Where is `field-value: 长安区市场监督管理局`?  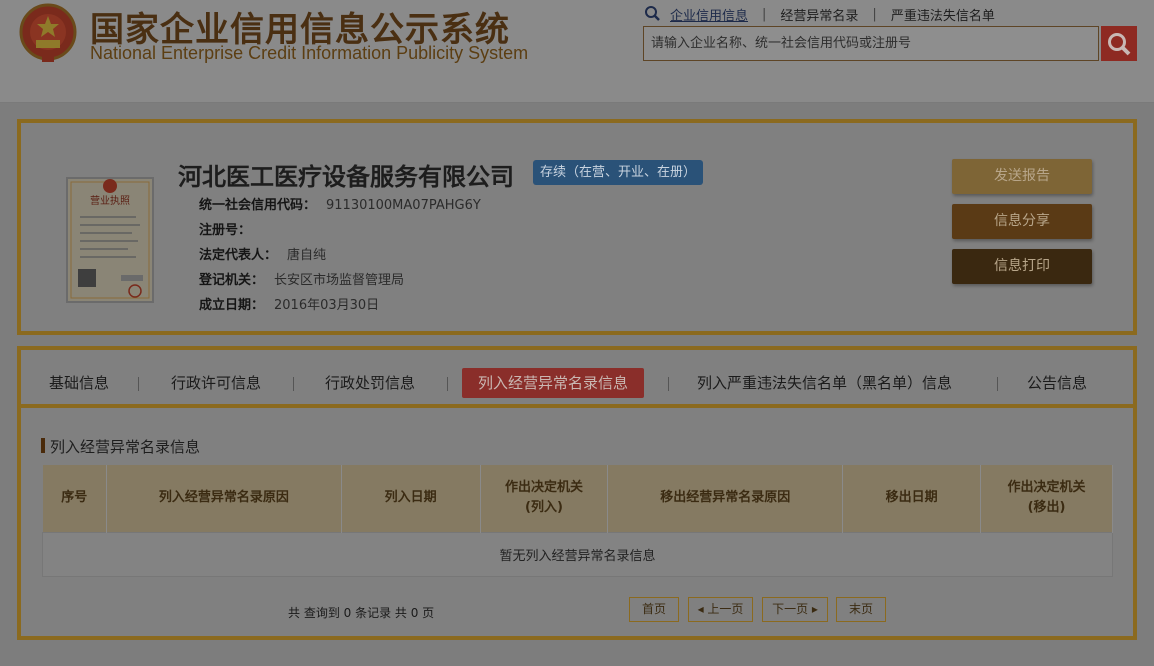
field-value: 长安区市场监督管理局 is located at coordinates (339, 280).